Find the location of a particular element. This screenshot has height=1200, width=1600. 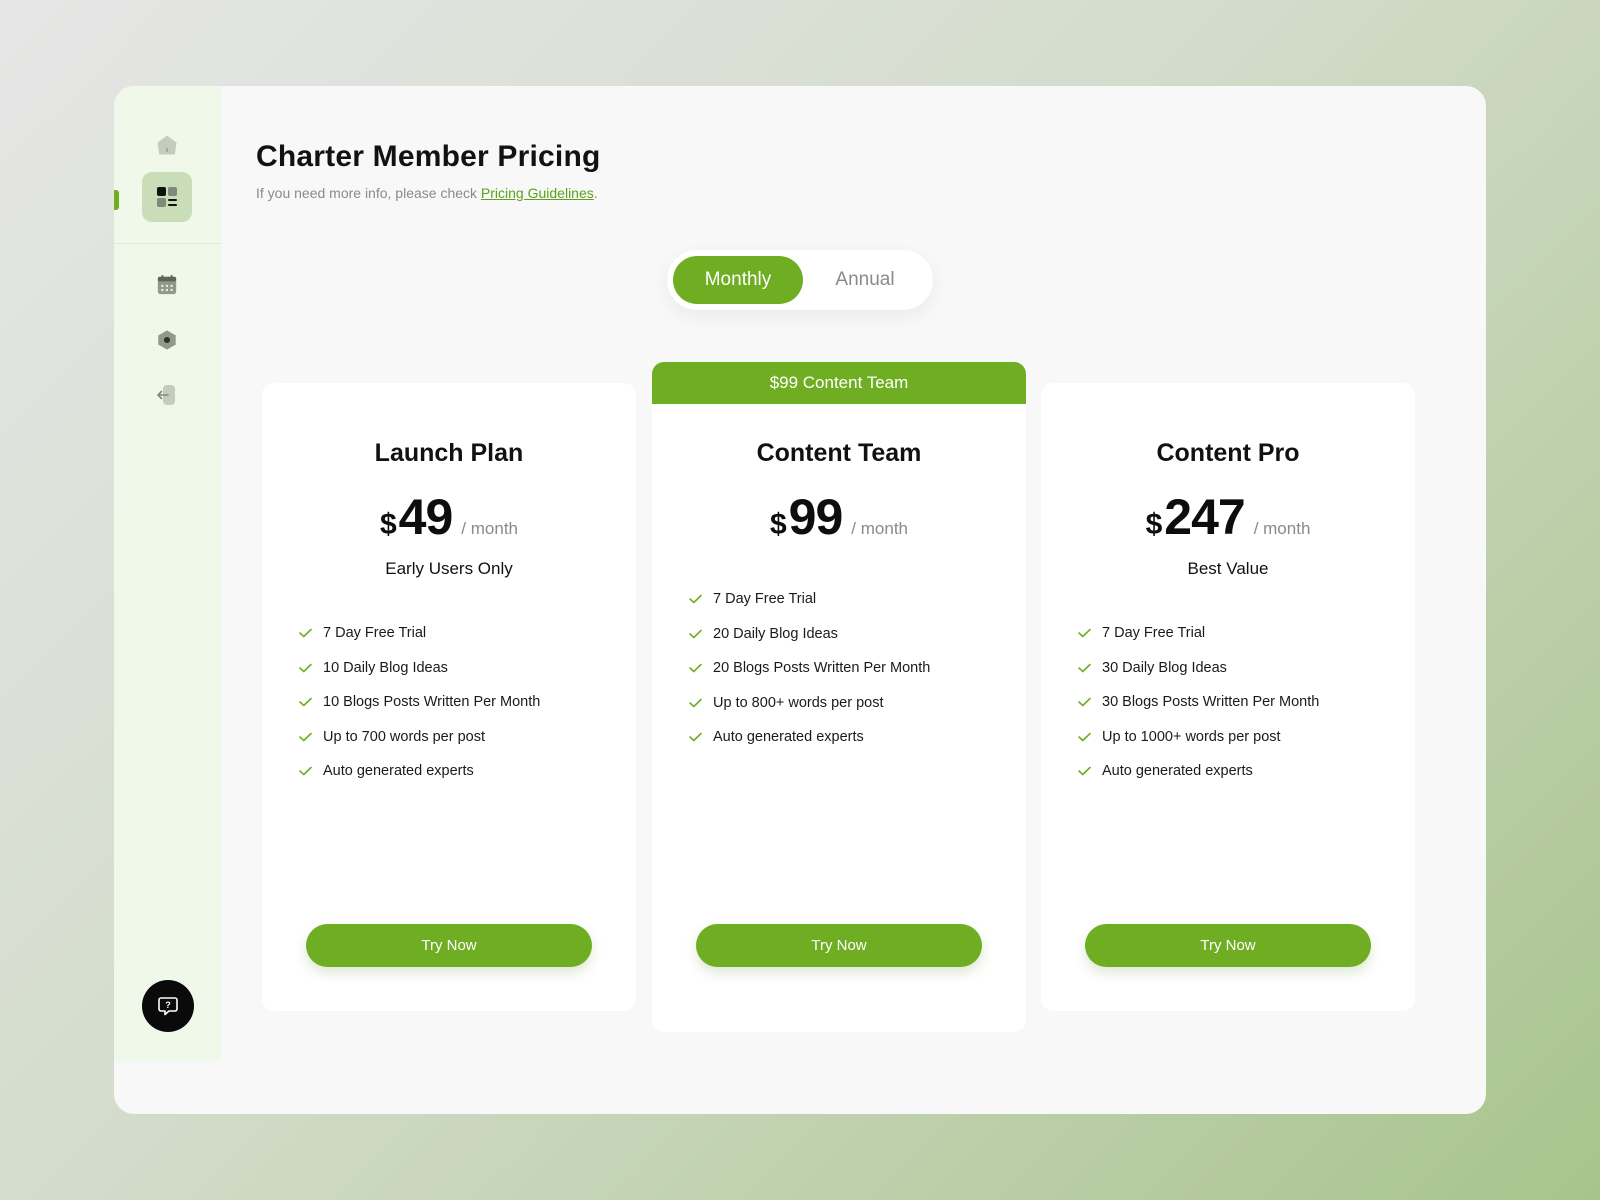

active-nav-indicator is located at coordinates (116, 200).